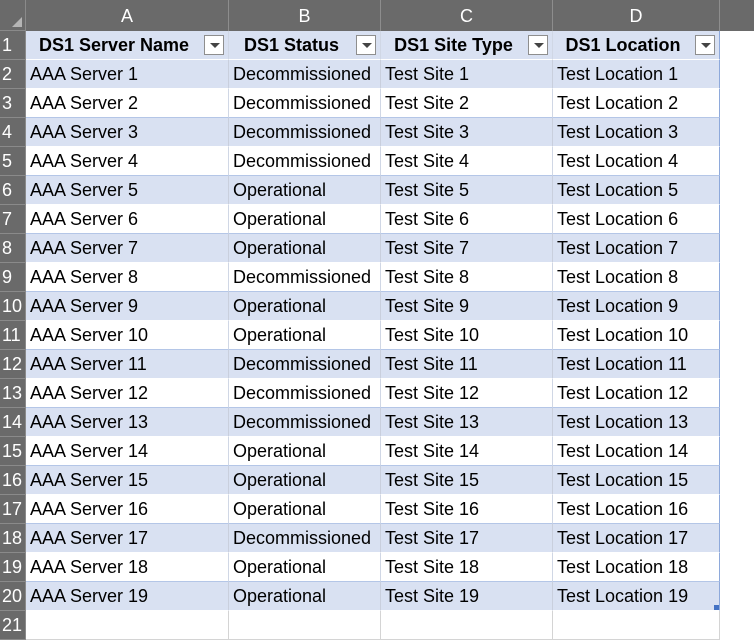  Describe the element at coordinates (467, 422) in the screenshot. I see `table-cell: Test Site 13` at that location.